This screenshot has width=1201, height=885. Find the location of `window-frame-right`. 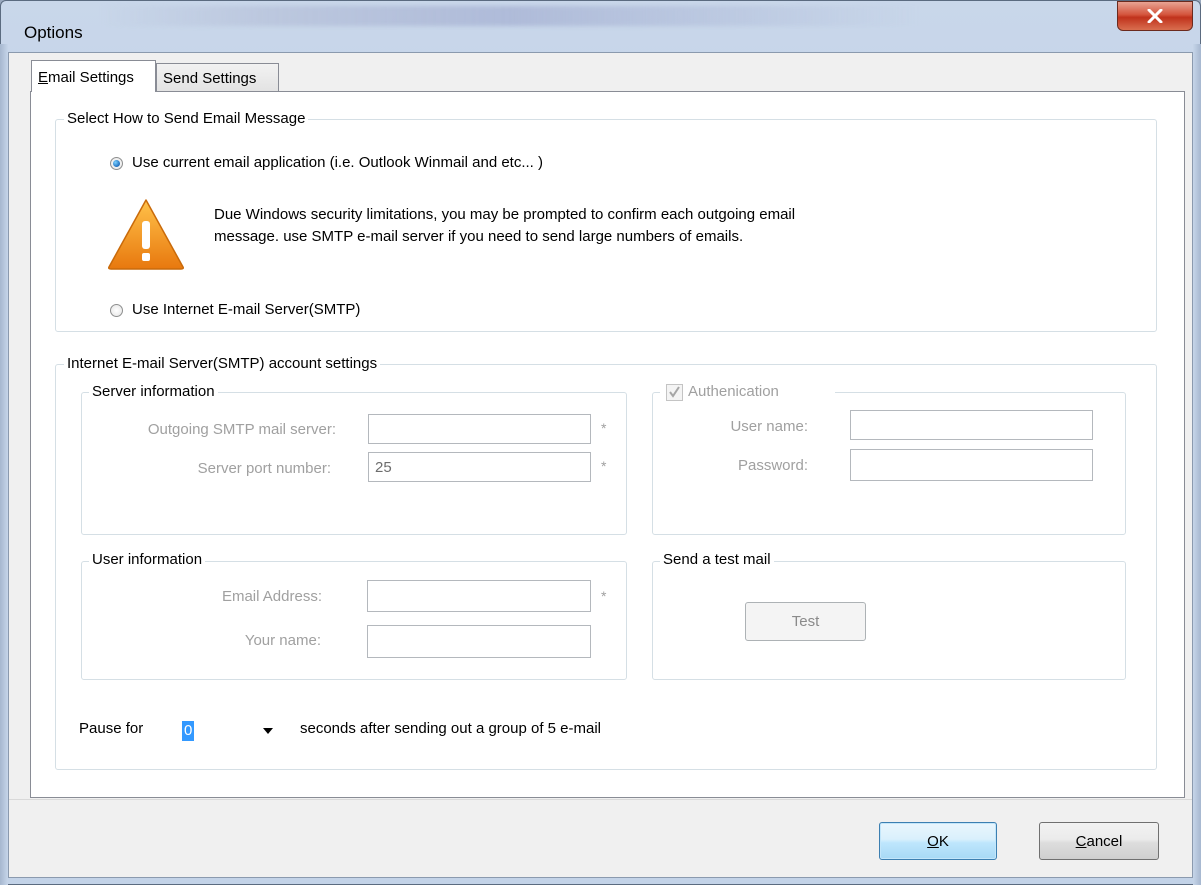

window-frame-right is located at coordinates (1197, 464).